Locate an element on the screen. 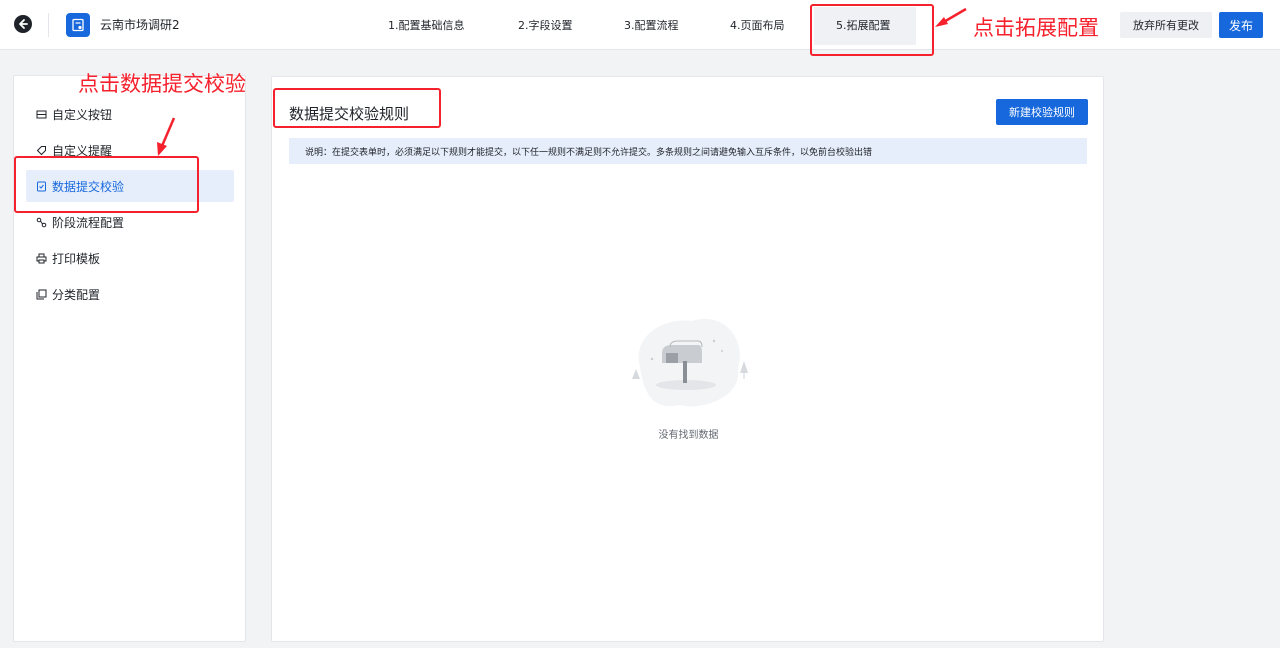 Image resolution: width=1280 pixels, height=648 pixels. sidebar-item-category-config: 分类配置 is located at coordinates (130, 294).